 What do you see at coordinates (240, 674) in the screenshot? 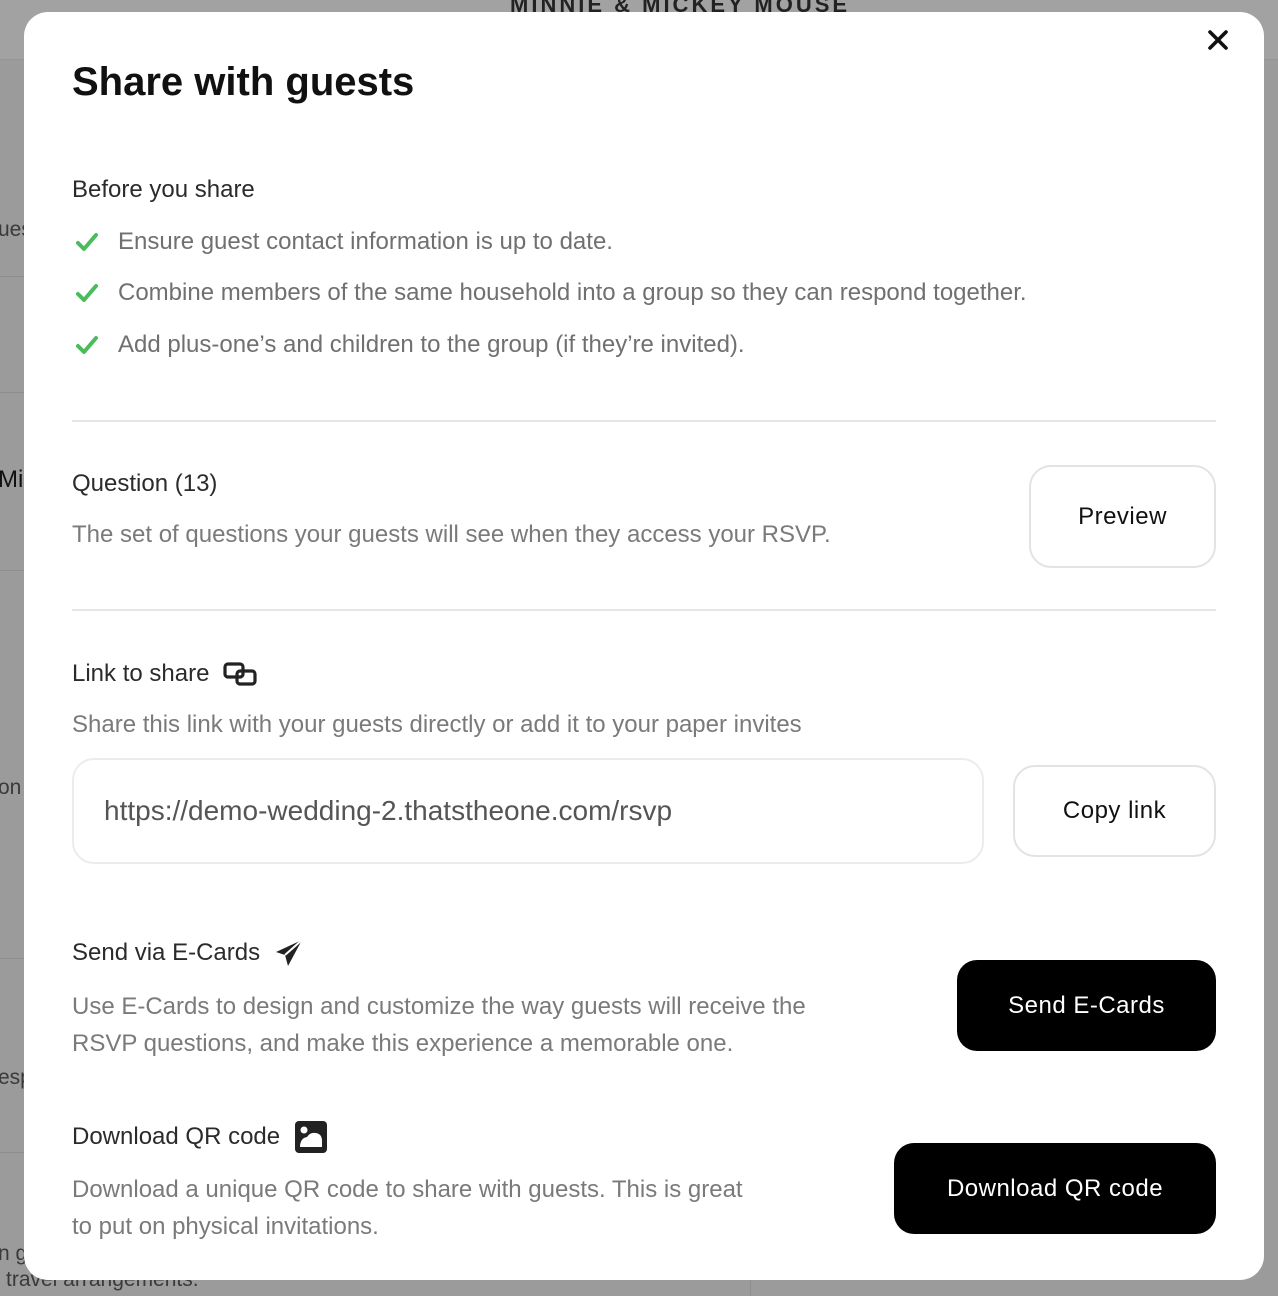
I see `link-icon` at bounding box center [240, 674].